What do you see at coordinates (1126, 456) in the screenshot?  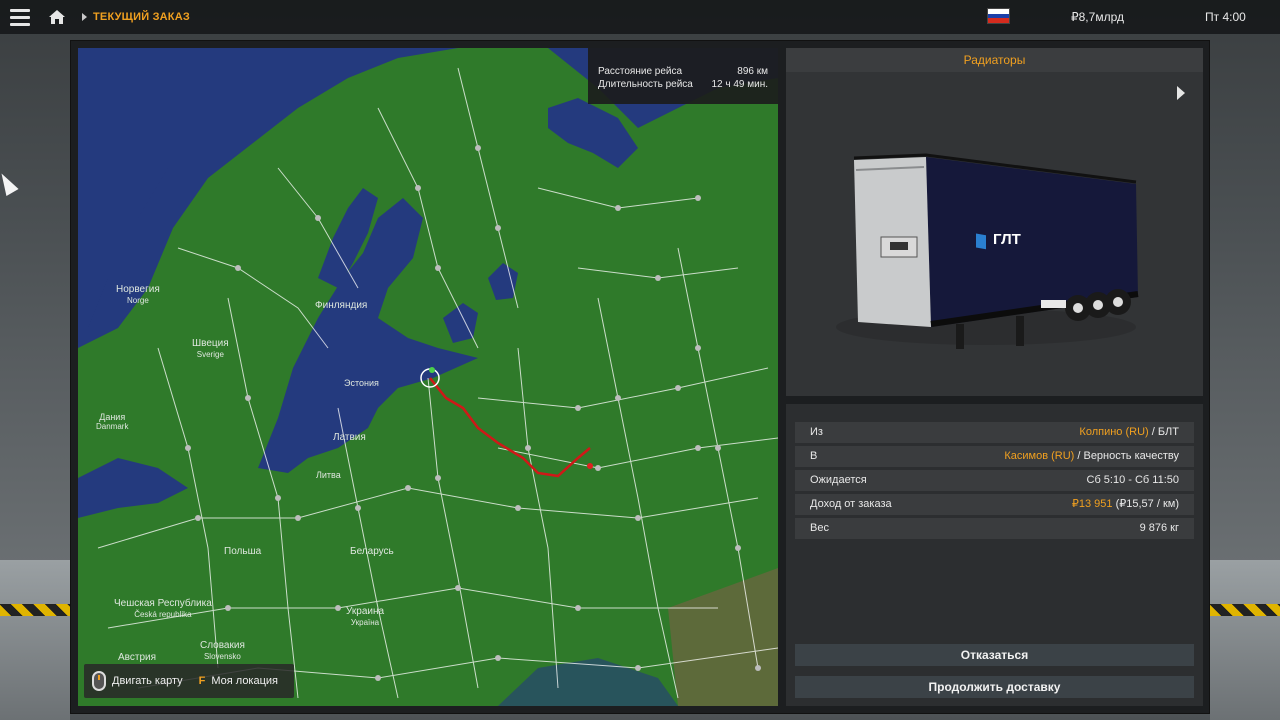 I see `to-company: / Верность качеству` at bounding box center [1126, 456].